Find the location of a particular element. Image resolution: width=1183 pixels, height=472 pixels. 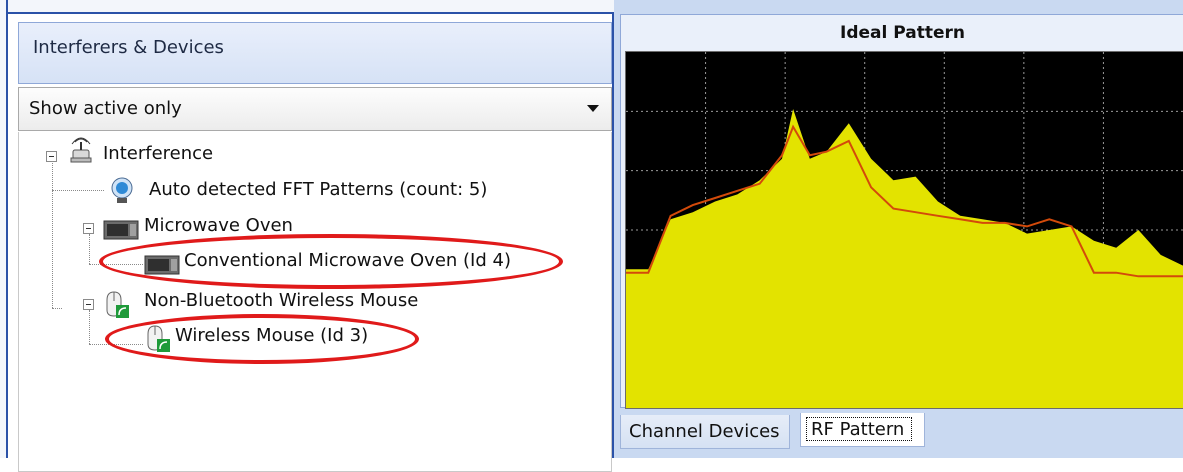

tab-channel-devices: Channel Devices is located at coordinates (705, 432).